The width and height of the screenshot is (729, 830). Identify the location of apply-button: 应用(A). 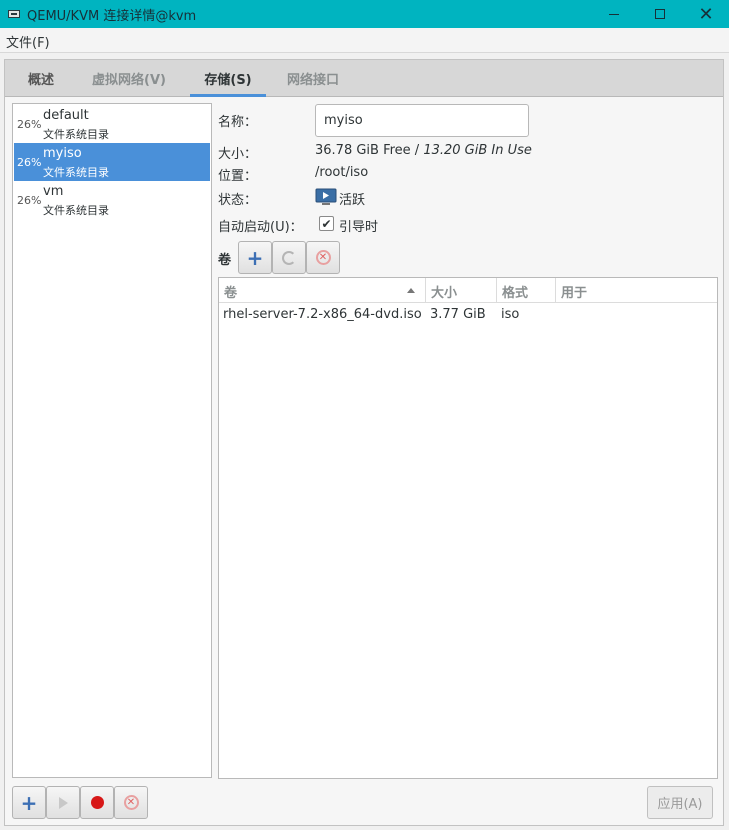
(680, 802).